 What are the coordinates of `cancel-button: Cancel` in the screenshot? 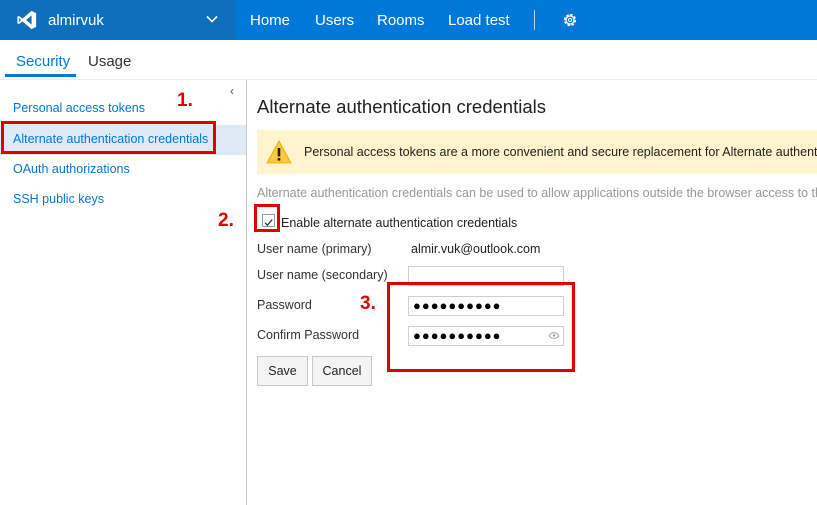 It's located at (342, 371).